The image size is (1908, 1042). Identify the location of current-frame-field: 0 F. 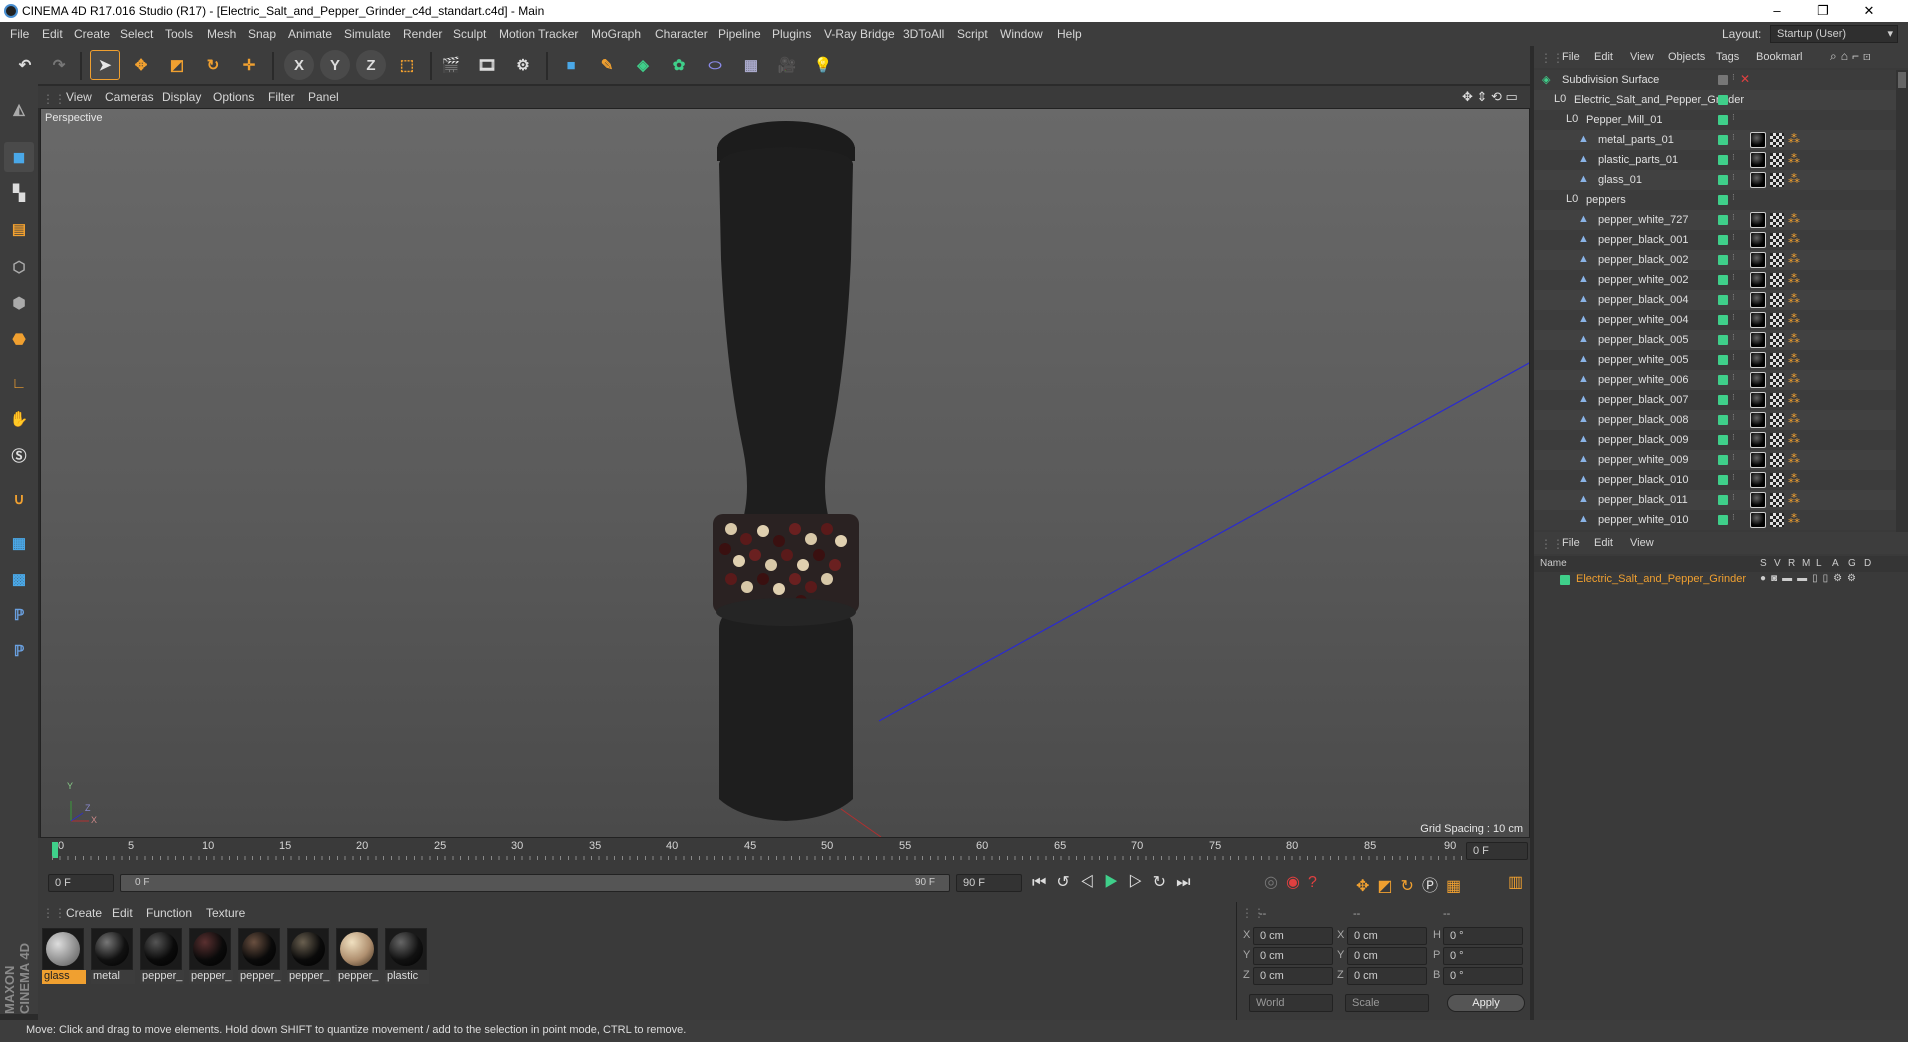
(1497, 851).